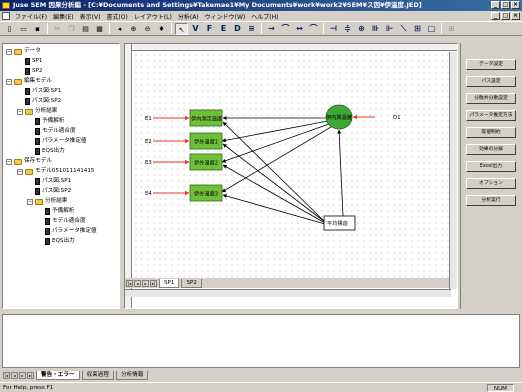 The image size is (522, 392). What do you see at coordinates (491, 183) in the screenshot?
I see `options-button: オプション` at bounding box center [491, 183].